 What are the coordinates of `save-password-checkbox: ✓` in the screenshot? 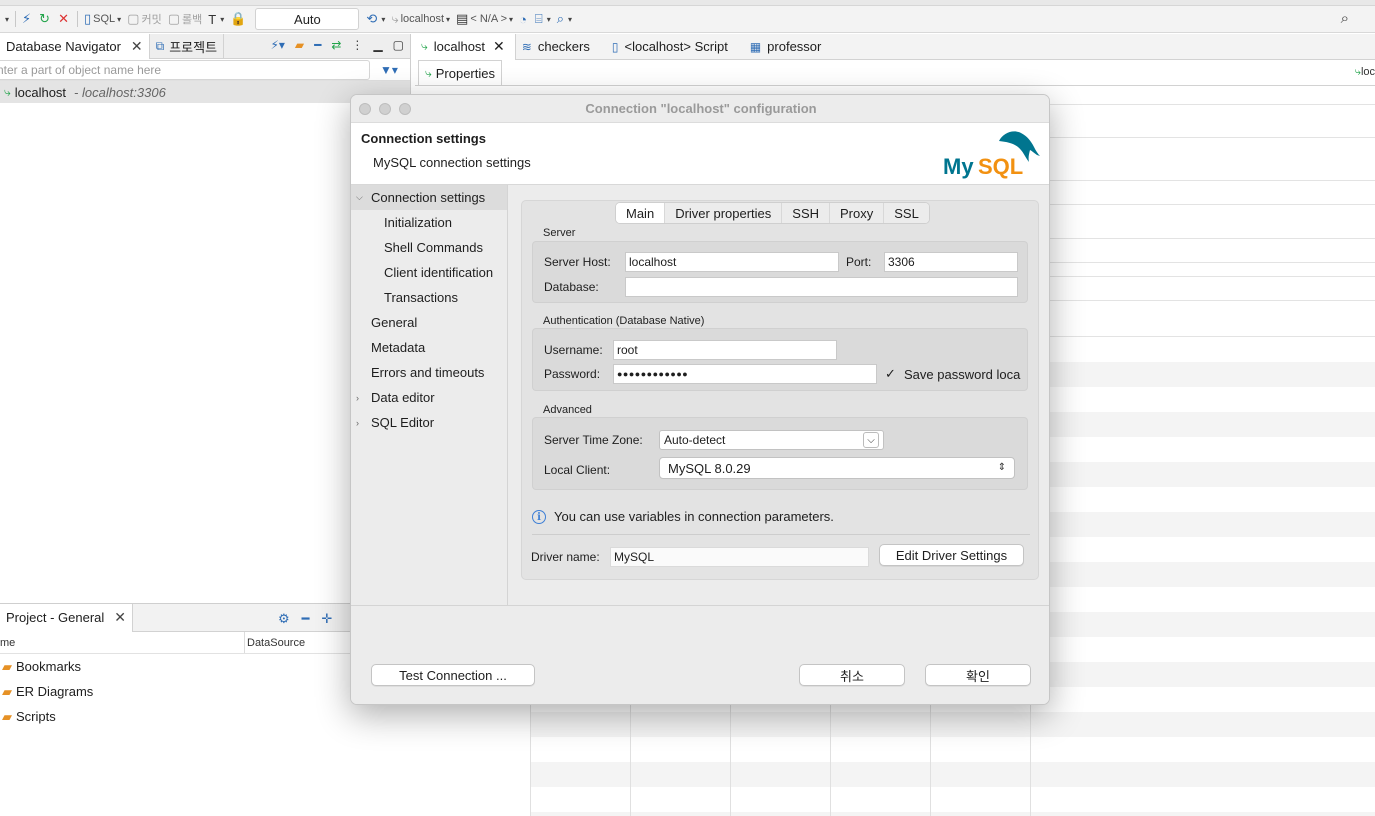 It's located at (890, 374).